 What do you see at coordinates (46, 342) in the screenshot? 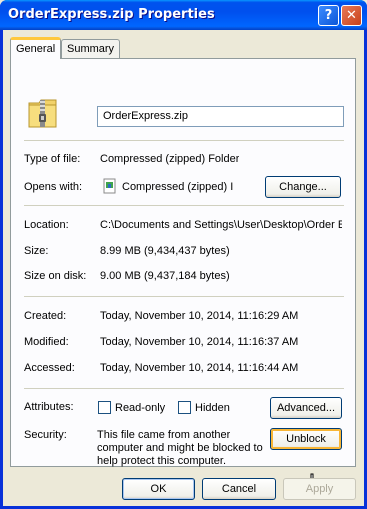
I see `modified-label: Modified:` at bounding box center [46, 342].